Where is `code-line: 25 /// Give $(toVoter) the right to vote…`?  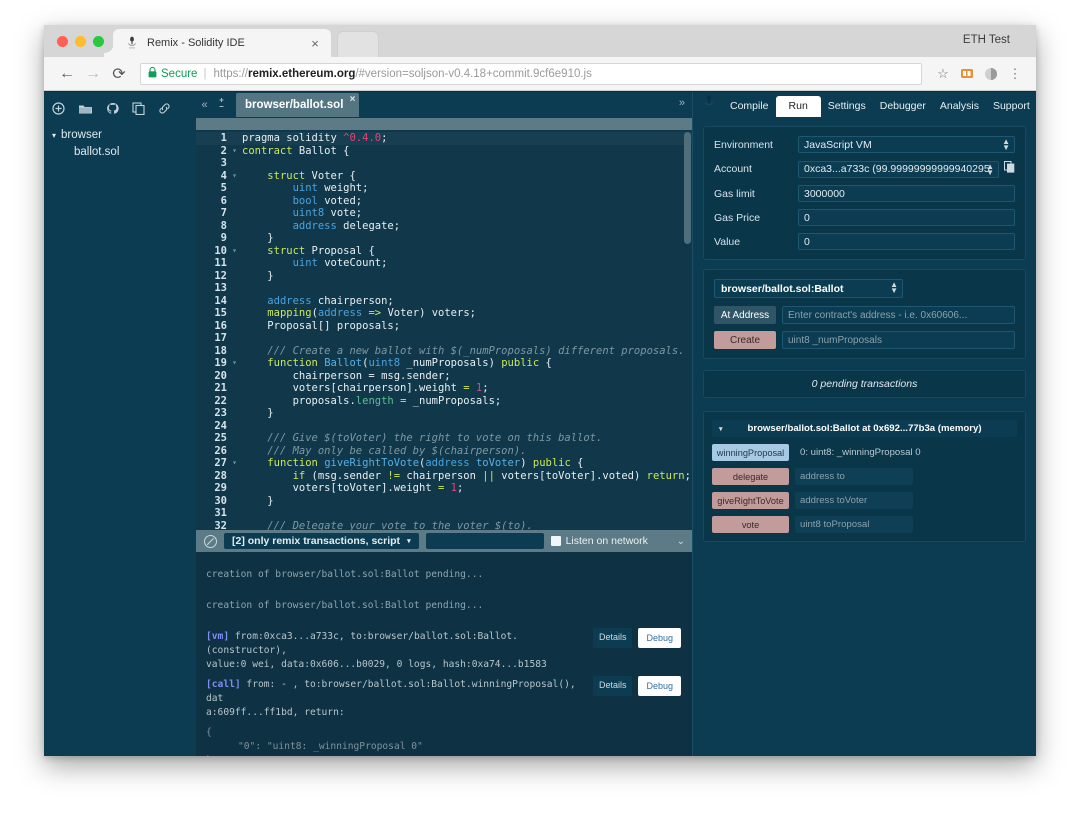
code-line: 25 /// Give $(toVoter) the right to vote… is located at coordinates (444, 438).